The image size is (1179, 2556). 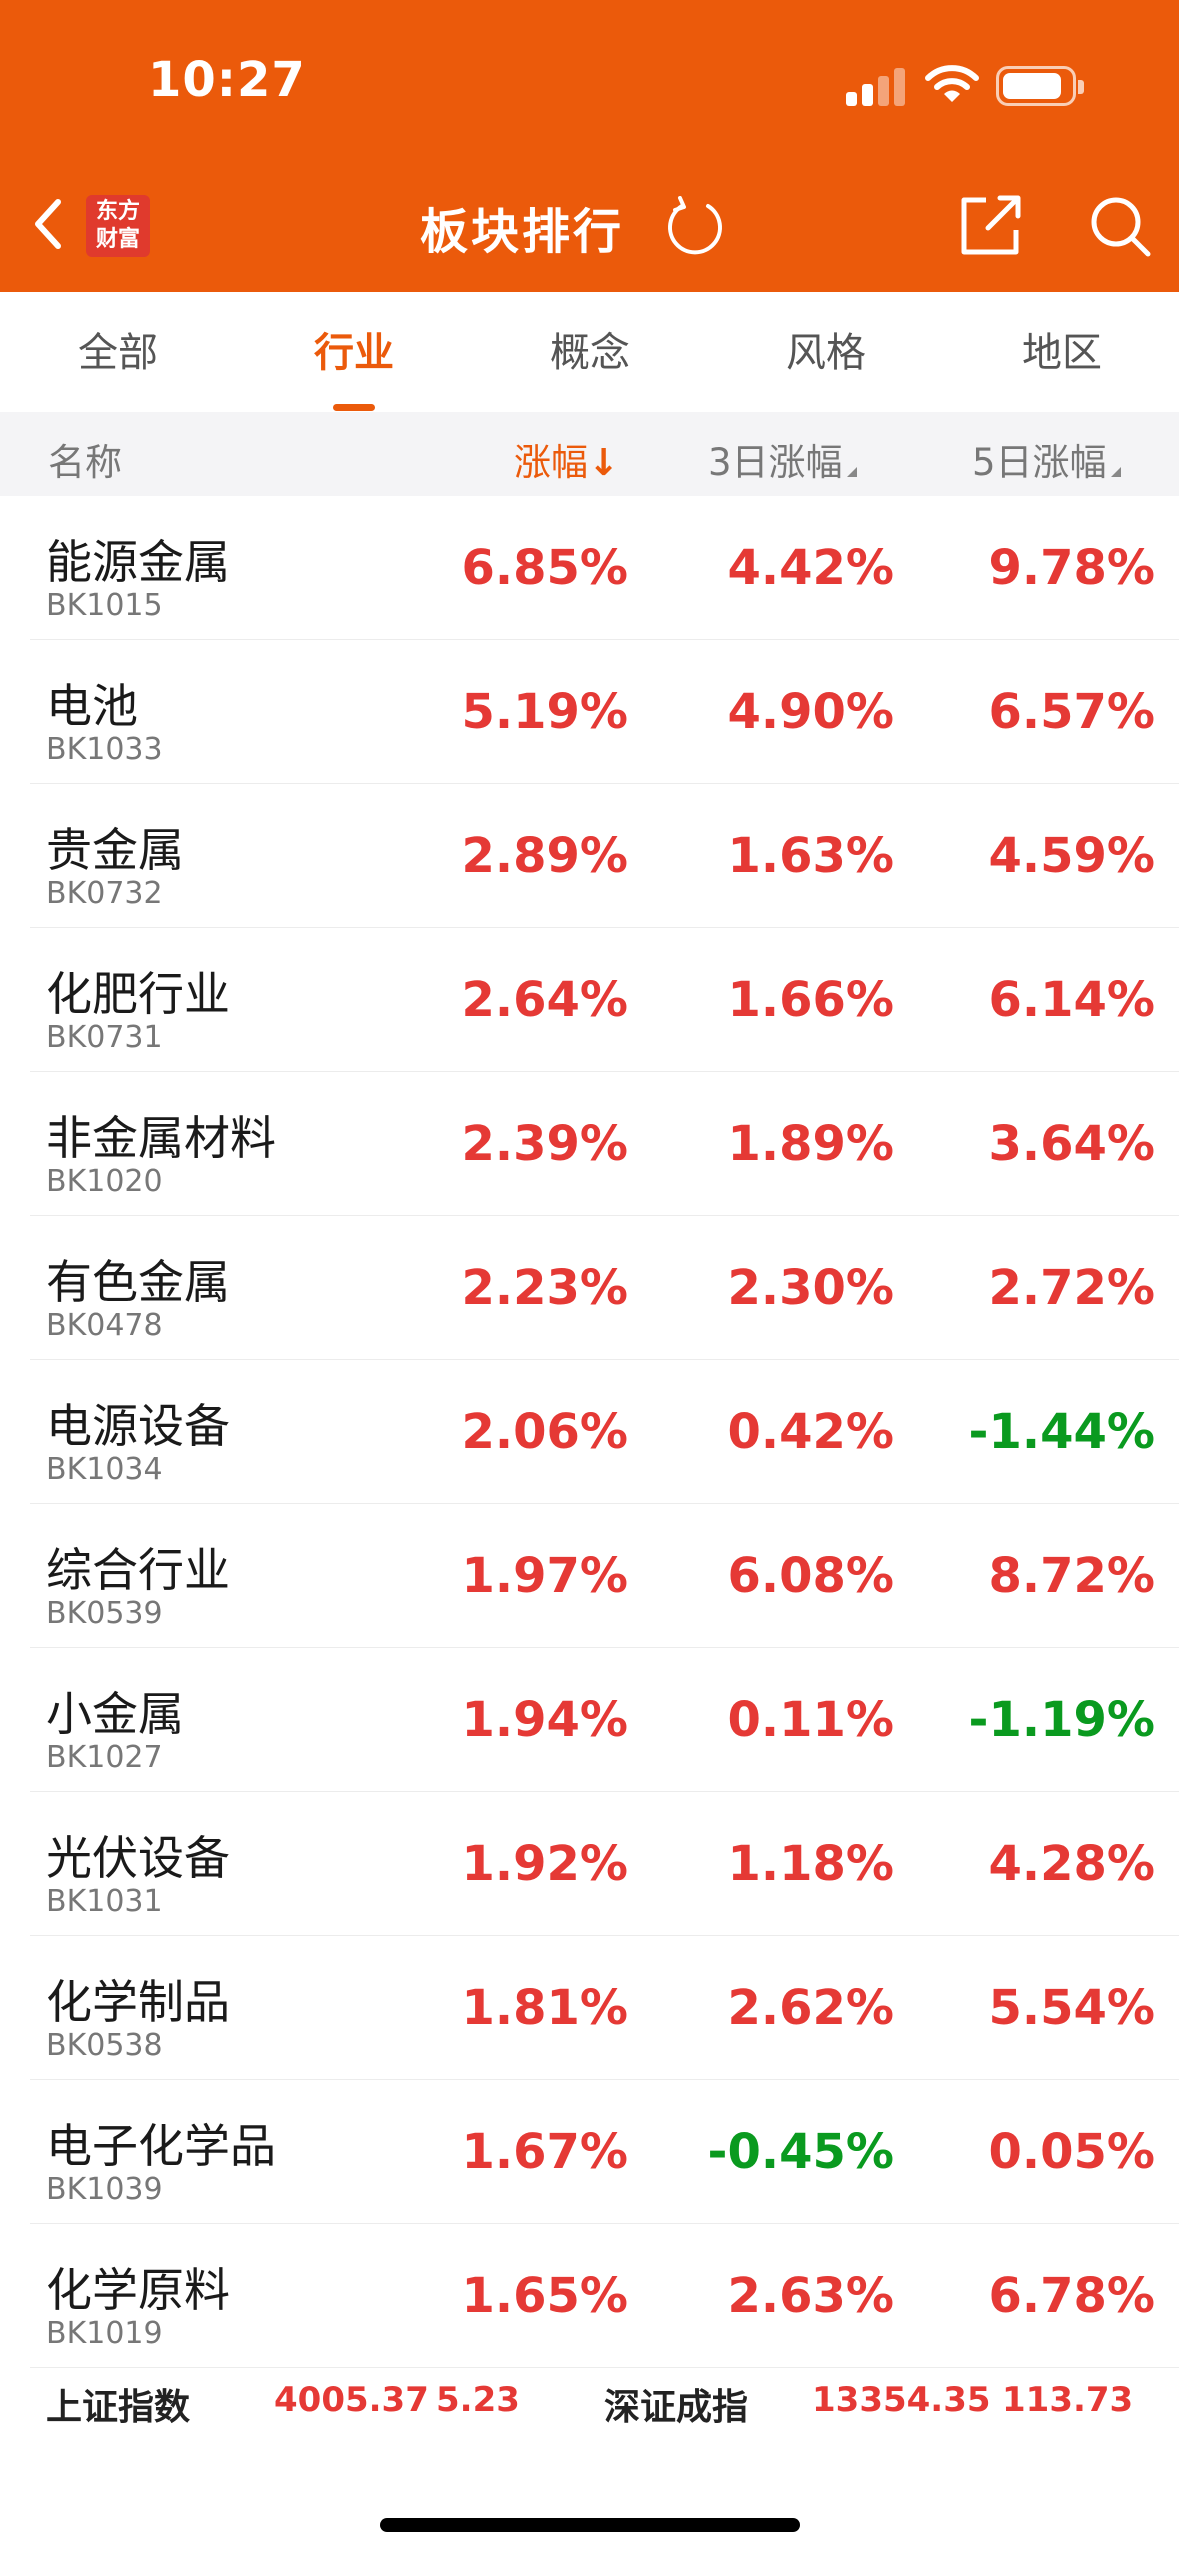 What do you see at coordinates (48, 224) in the screenshot?
I see `back-icon` at bounding box center [48, 224].